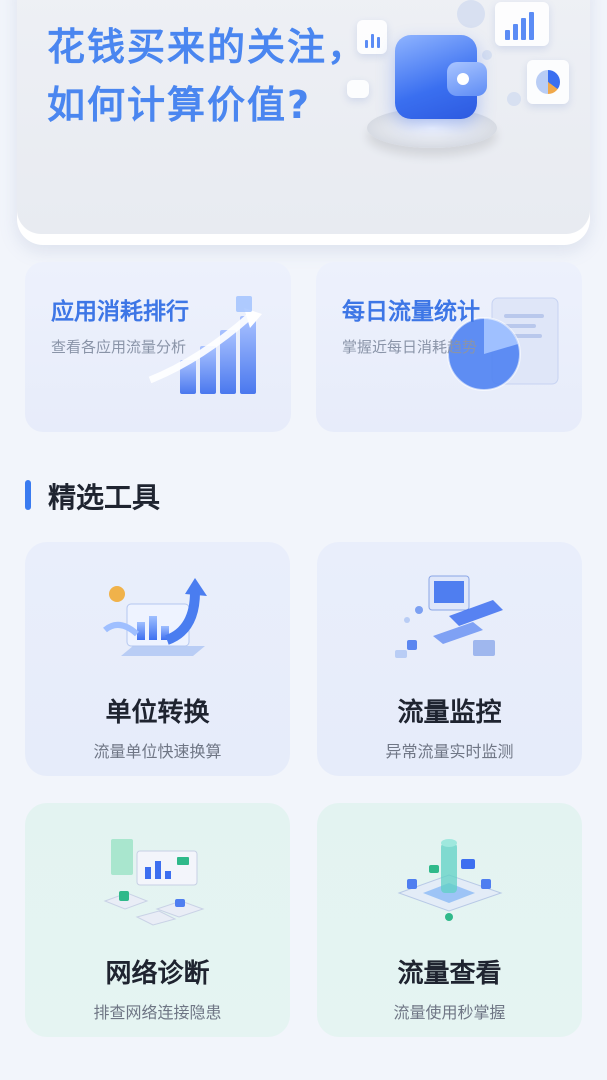 The height and width of the screenshot is (1080, 607). I want to click on pie-chart-icon, so click(548, 82).